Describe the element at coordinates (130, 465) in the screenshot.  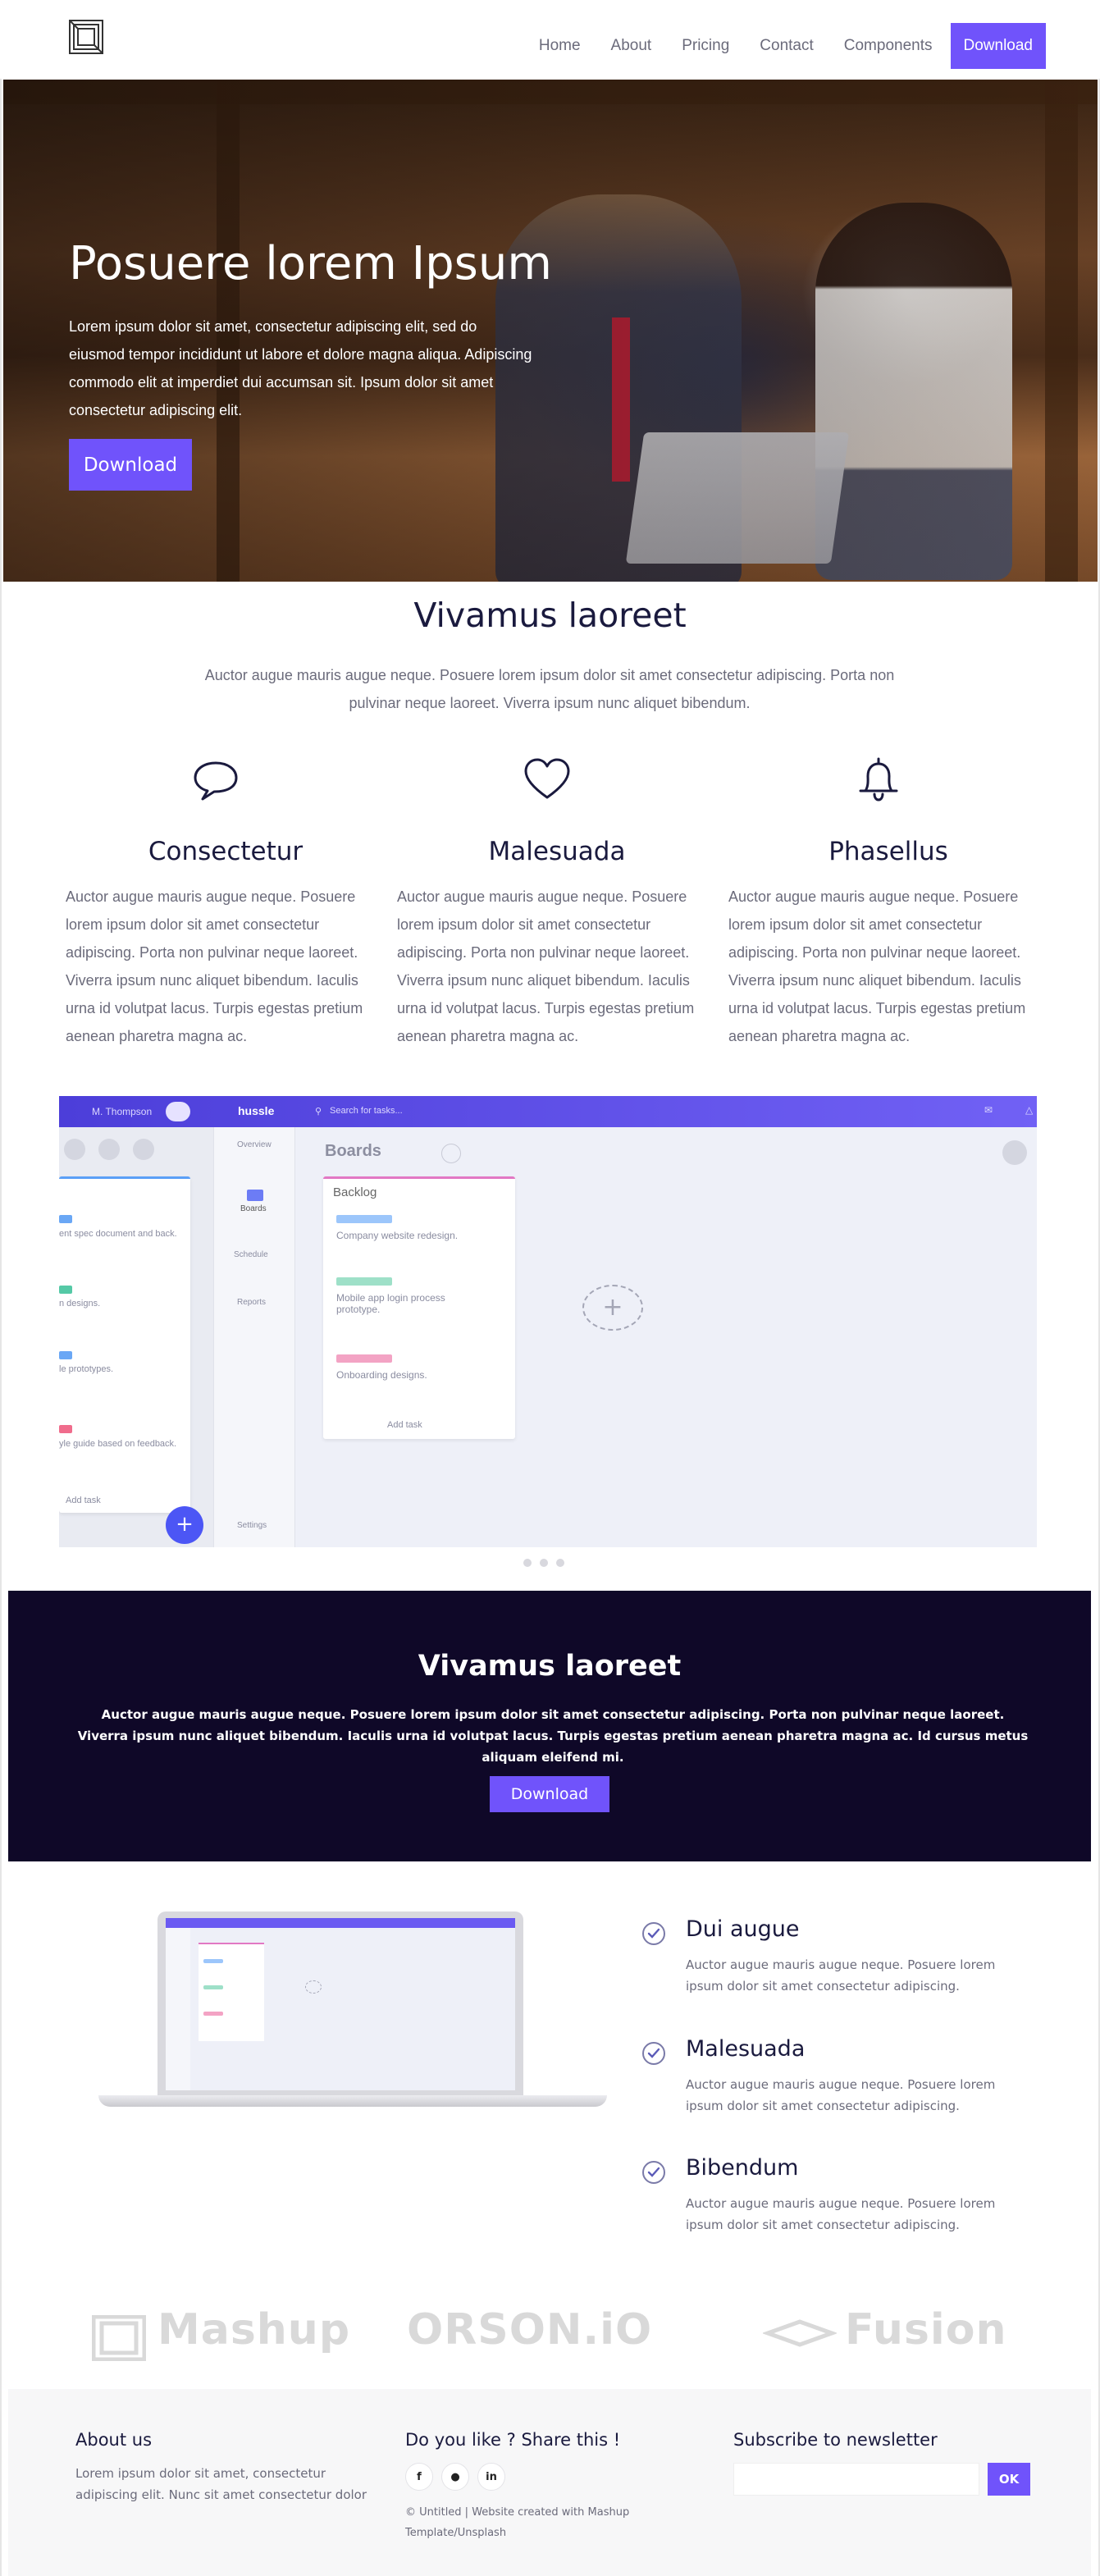
I see `hero-download-button: Download` at that location.